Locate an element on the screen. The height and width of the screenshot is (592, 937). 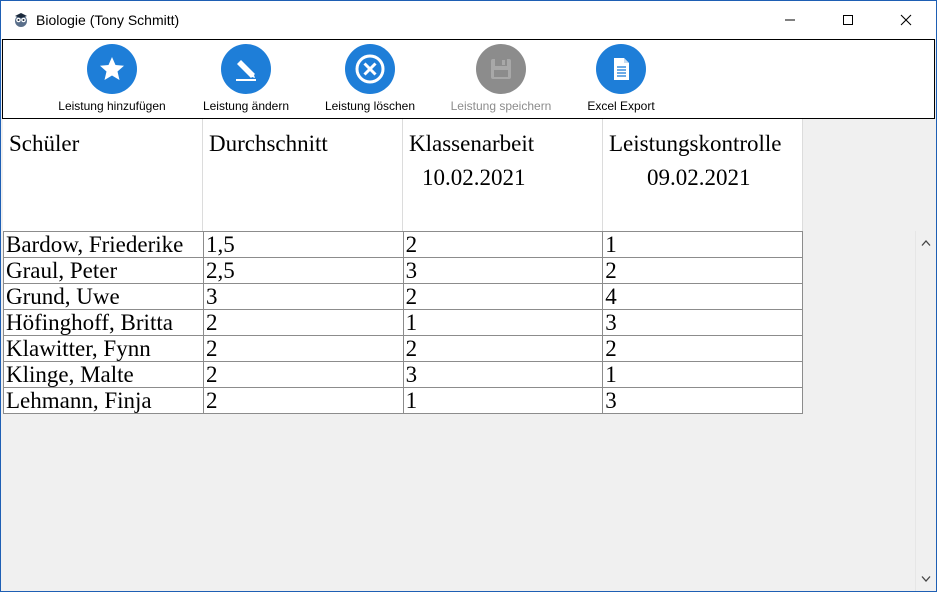
student-cell: Klawitter, Fynn is located at coordinates (103, 348).